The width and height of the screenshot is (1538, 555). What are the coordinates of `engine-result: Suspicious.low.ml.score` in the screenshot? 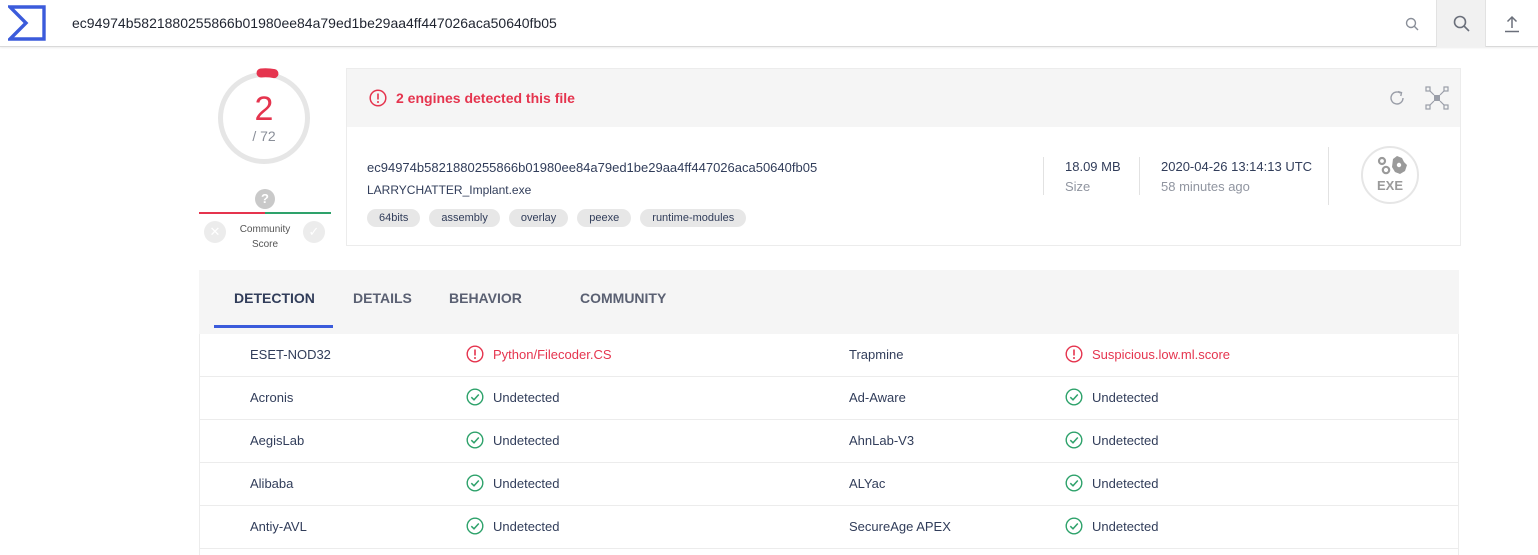 It's located at (1147, 354).